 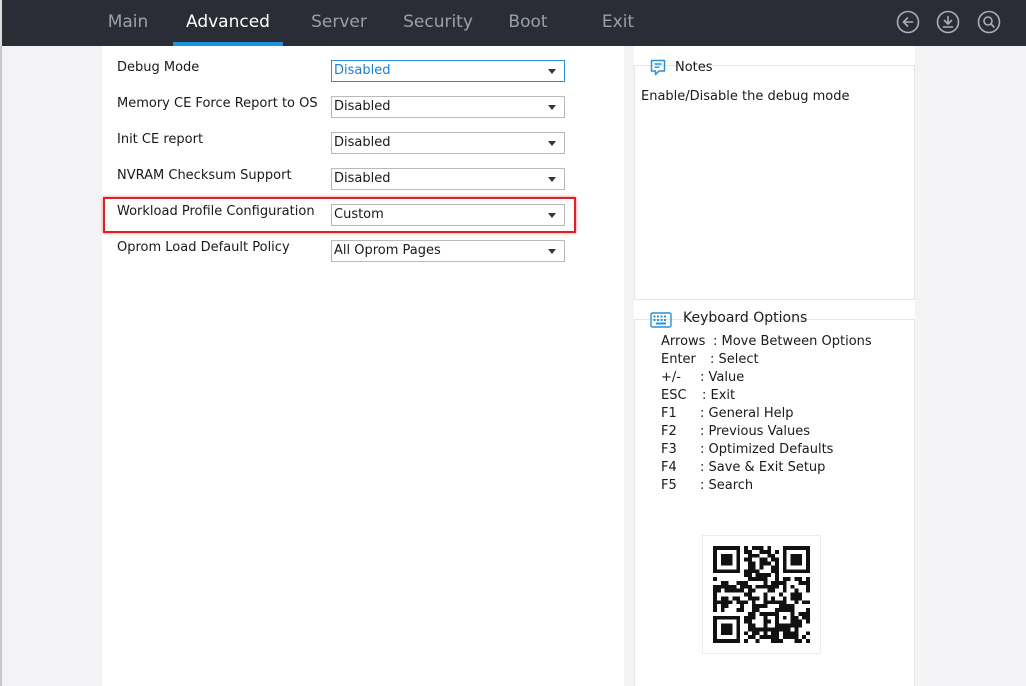 I want to click on tab-advanced: Advanced, so click(x=228, y=23).